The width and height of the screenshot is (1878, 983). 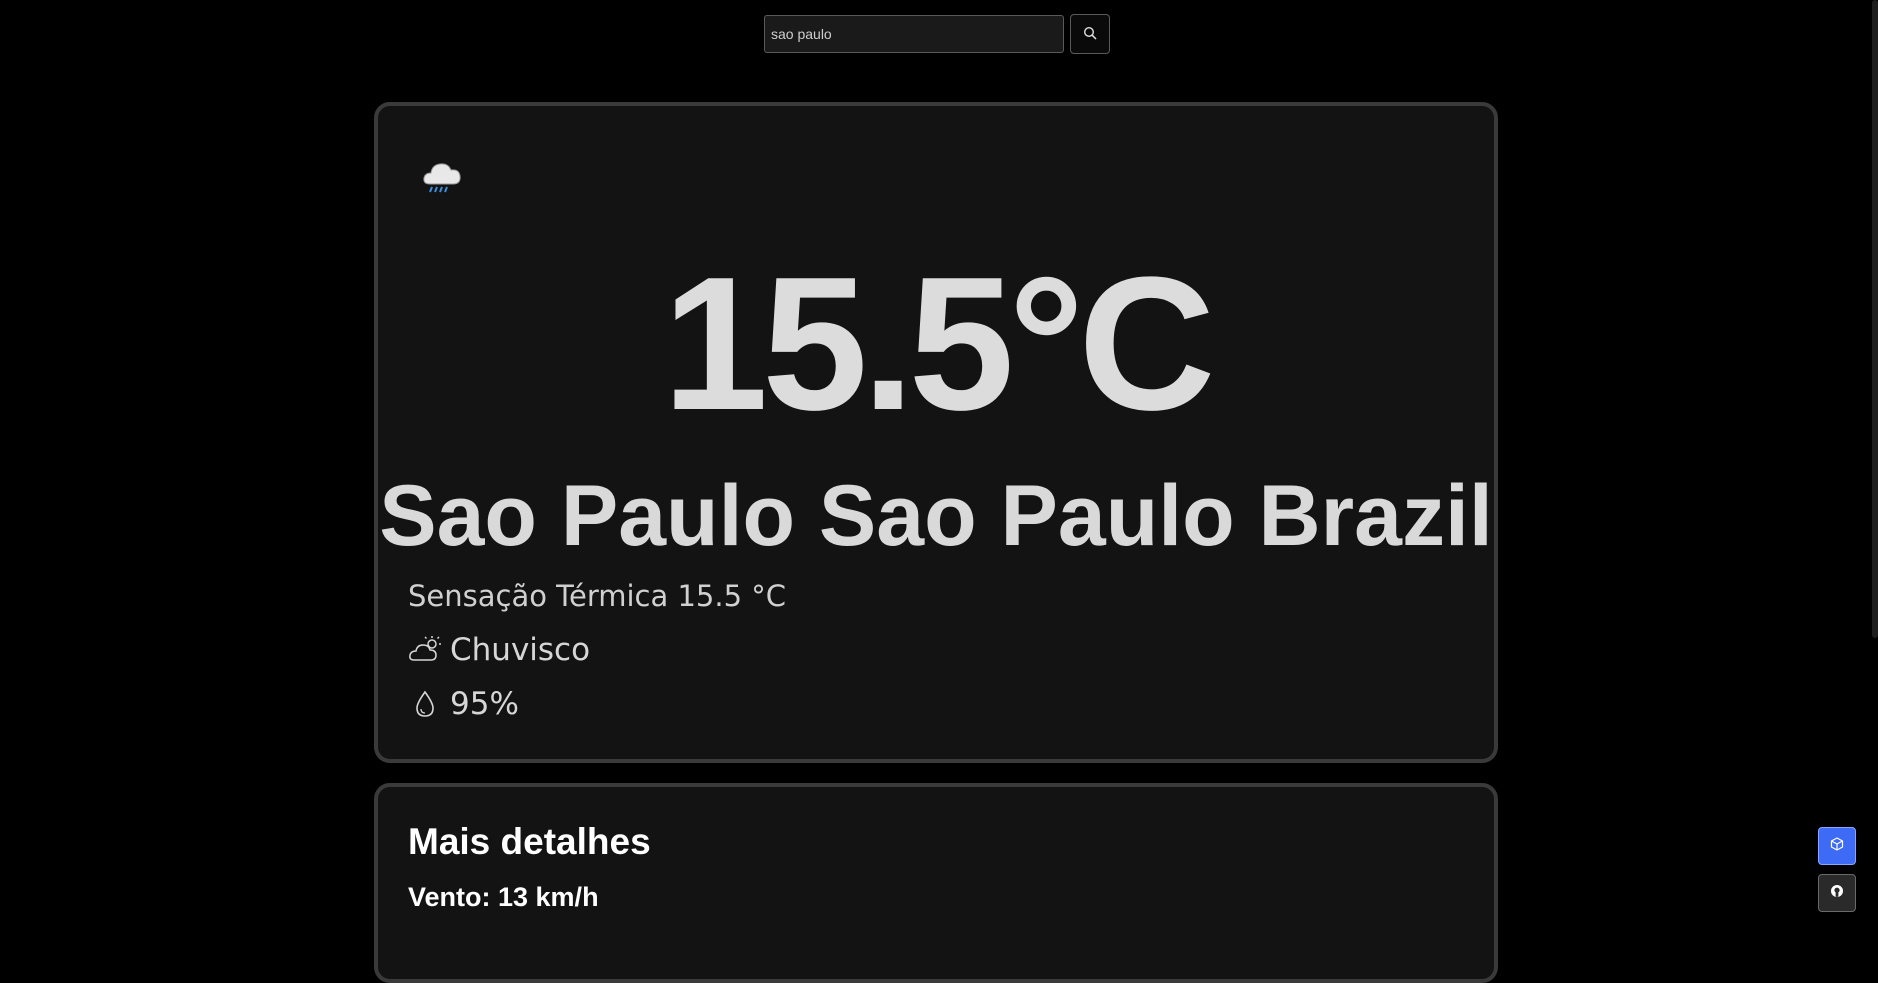 I want to click on temperature-value: 15.5°C, so click(x=939, y=344).